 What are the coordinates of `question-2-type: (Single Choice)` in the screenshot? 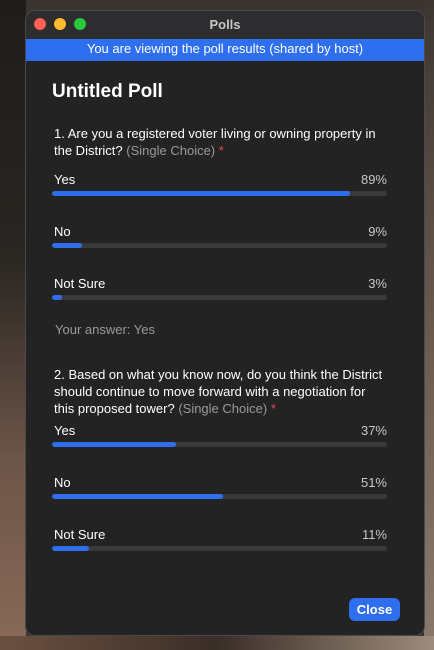 It's located at (223, 408).